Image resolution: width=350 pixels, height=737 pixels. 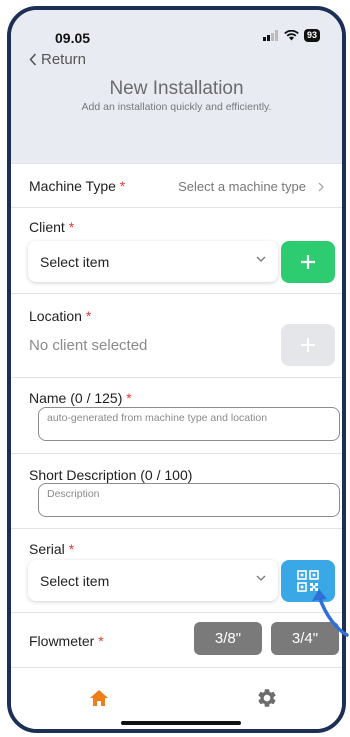 I want to click on tab-home, so click(x=99, y=698).